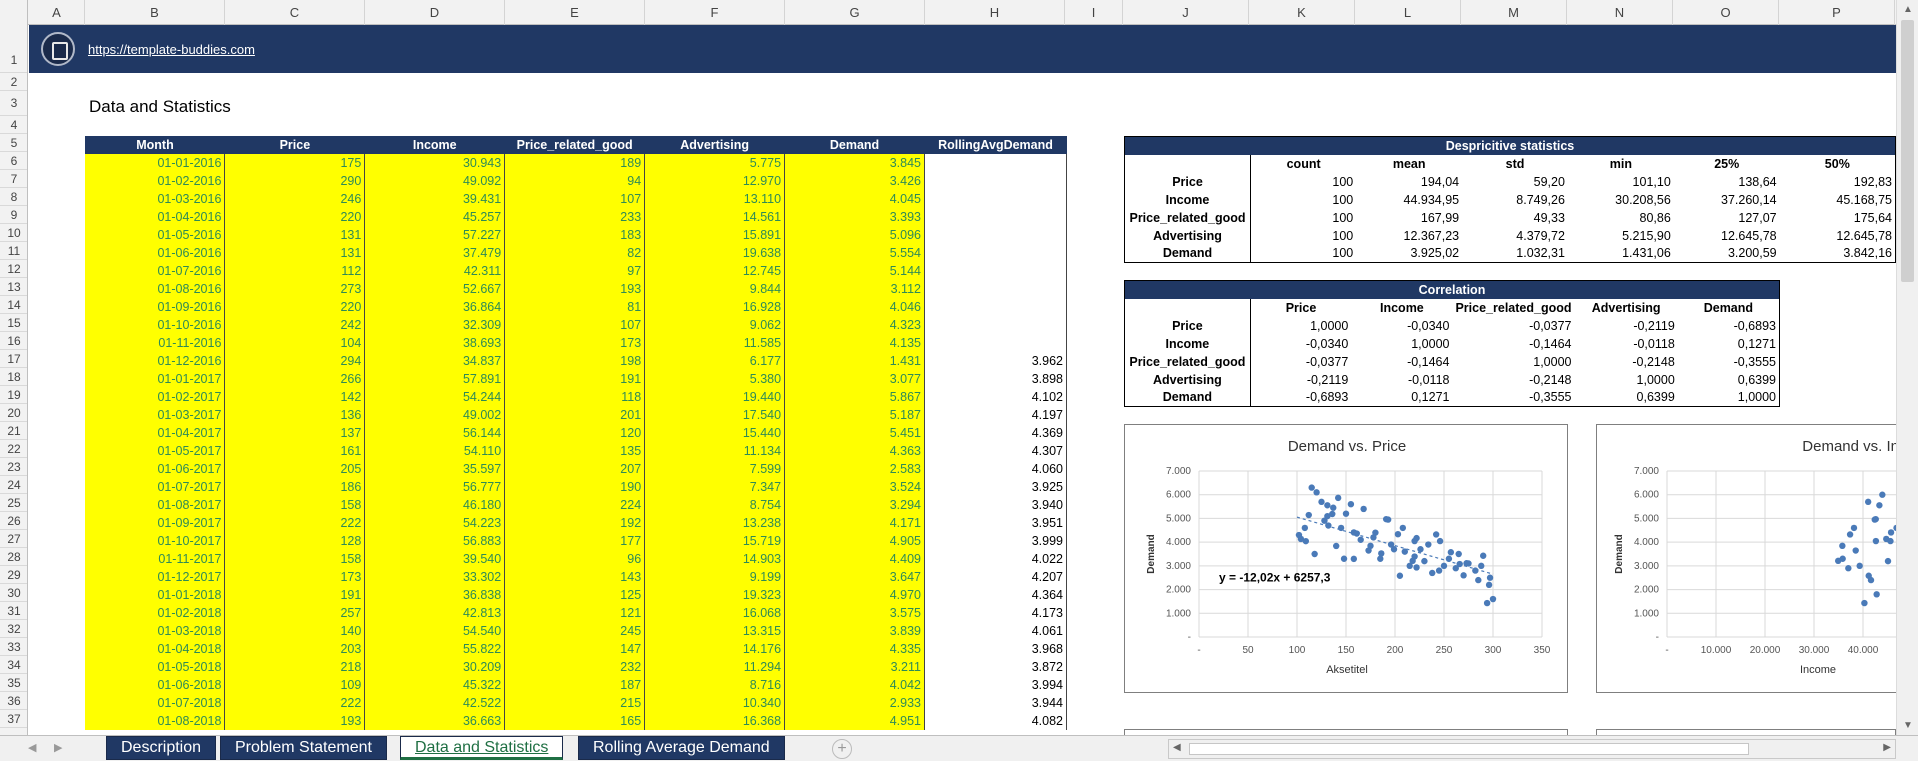 The height and width of the screenshot is (761, 1918). What do you see at coordinates (855, 12) in the screenshot?
I see `column-header: G` at bounding box center [855, 12].